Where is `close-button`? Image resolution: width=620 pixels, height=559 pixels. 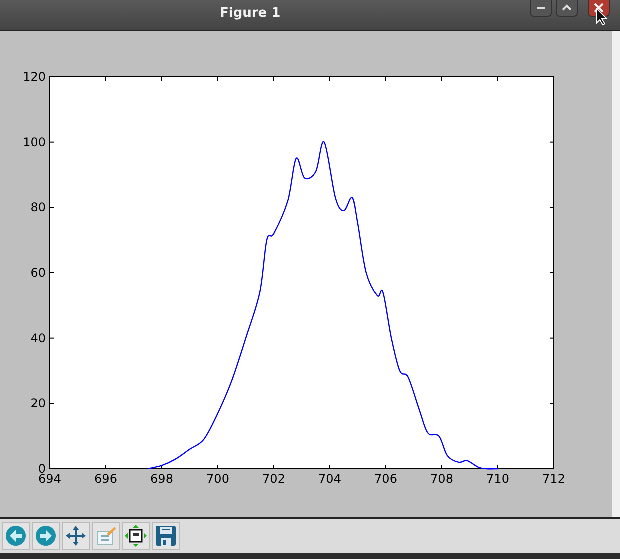 close-button is located at coordinates (599, 8).